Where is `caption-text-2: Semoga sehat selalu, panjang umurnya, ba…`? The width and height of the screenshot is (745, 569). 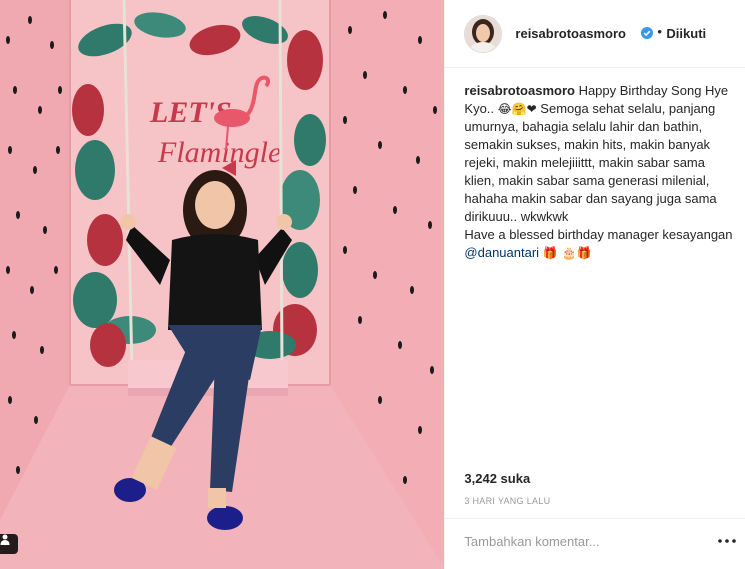
caption-text-2: Semoga sehat selalu, panjang umurnya, ba… is located at coordinates (590, 162).